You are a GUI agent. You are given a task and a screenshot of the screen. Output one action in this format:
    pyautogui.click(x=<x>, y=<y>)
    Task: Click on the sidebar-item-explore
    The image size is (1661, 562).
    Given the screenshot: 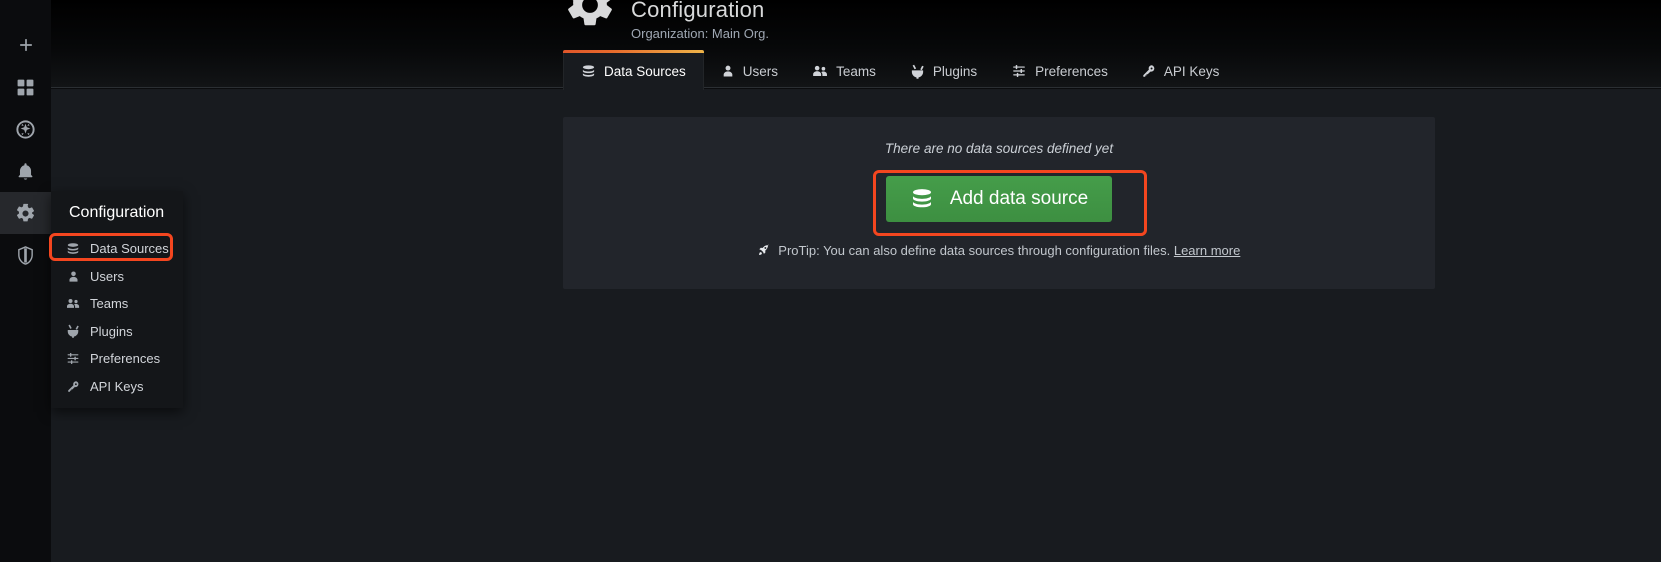 What is the action you would take?
    pyautogui.click(x=25, y=129)
    